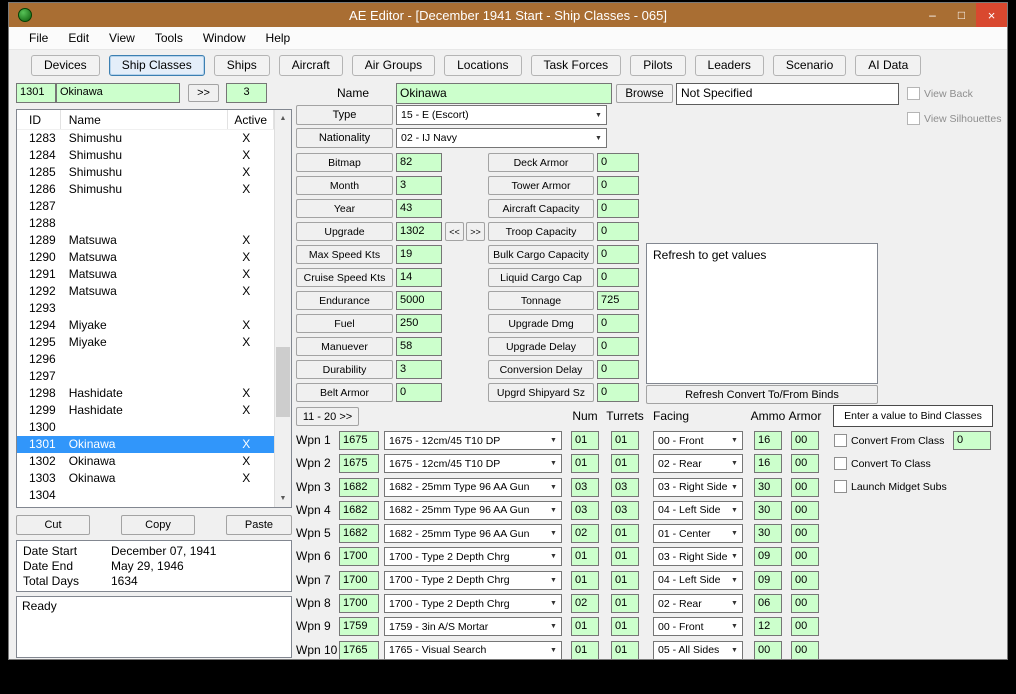 This screenshot has width=1016, height=694. What do you see at coordinates (473, 627) in the screenshot?
I see `weapon-dropdown: 1759 - 3in A/S Mortar ▼` at bounding box center [473, 627].